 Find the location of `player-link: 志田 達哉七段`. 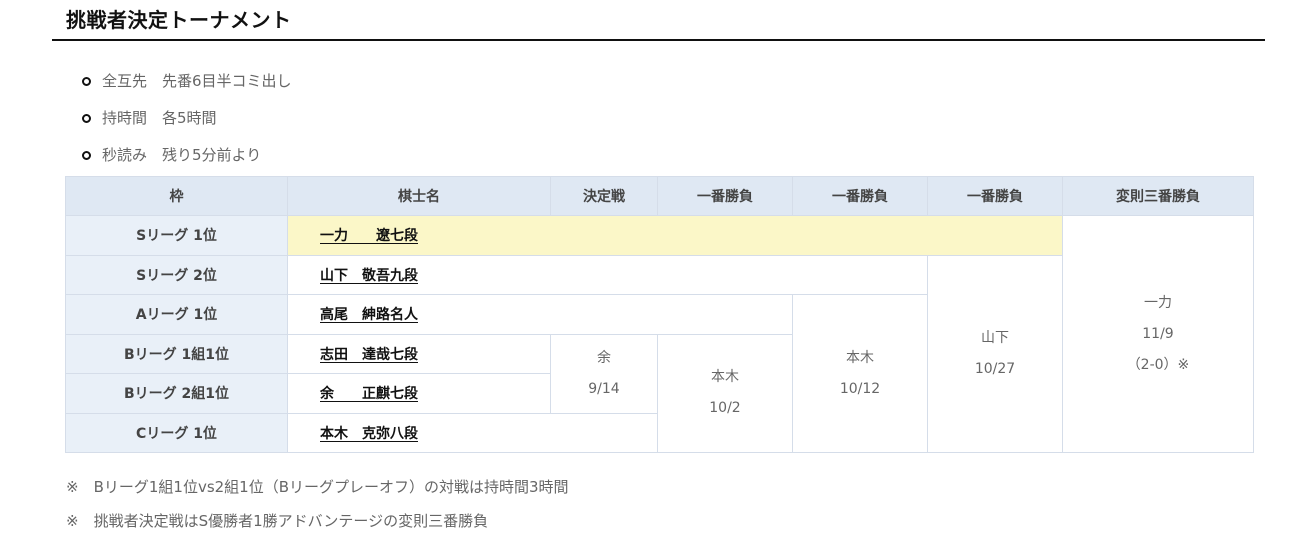

player-link: 志田 達哉七段 is located at coordinates (369, 355).